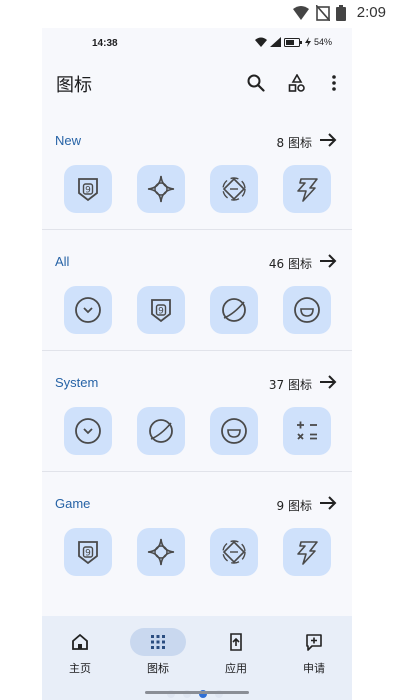  What do you see at coordinates (322, 42) in the screenshot?
I see `battery-level: 54%` at bounding box center [322, 42].